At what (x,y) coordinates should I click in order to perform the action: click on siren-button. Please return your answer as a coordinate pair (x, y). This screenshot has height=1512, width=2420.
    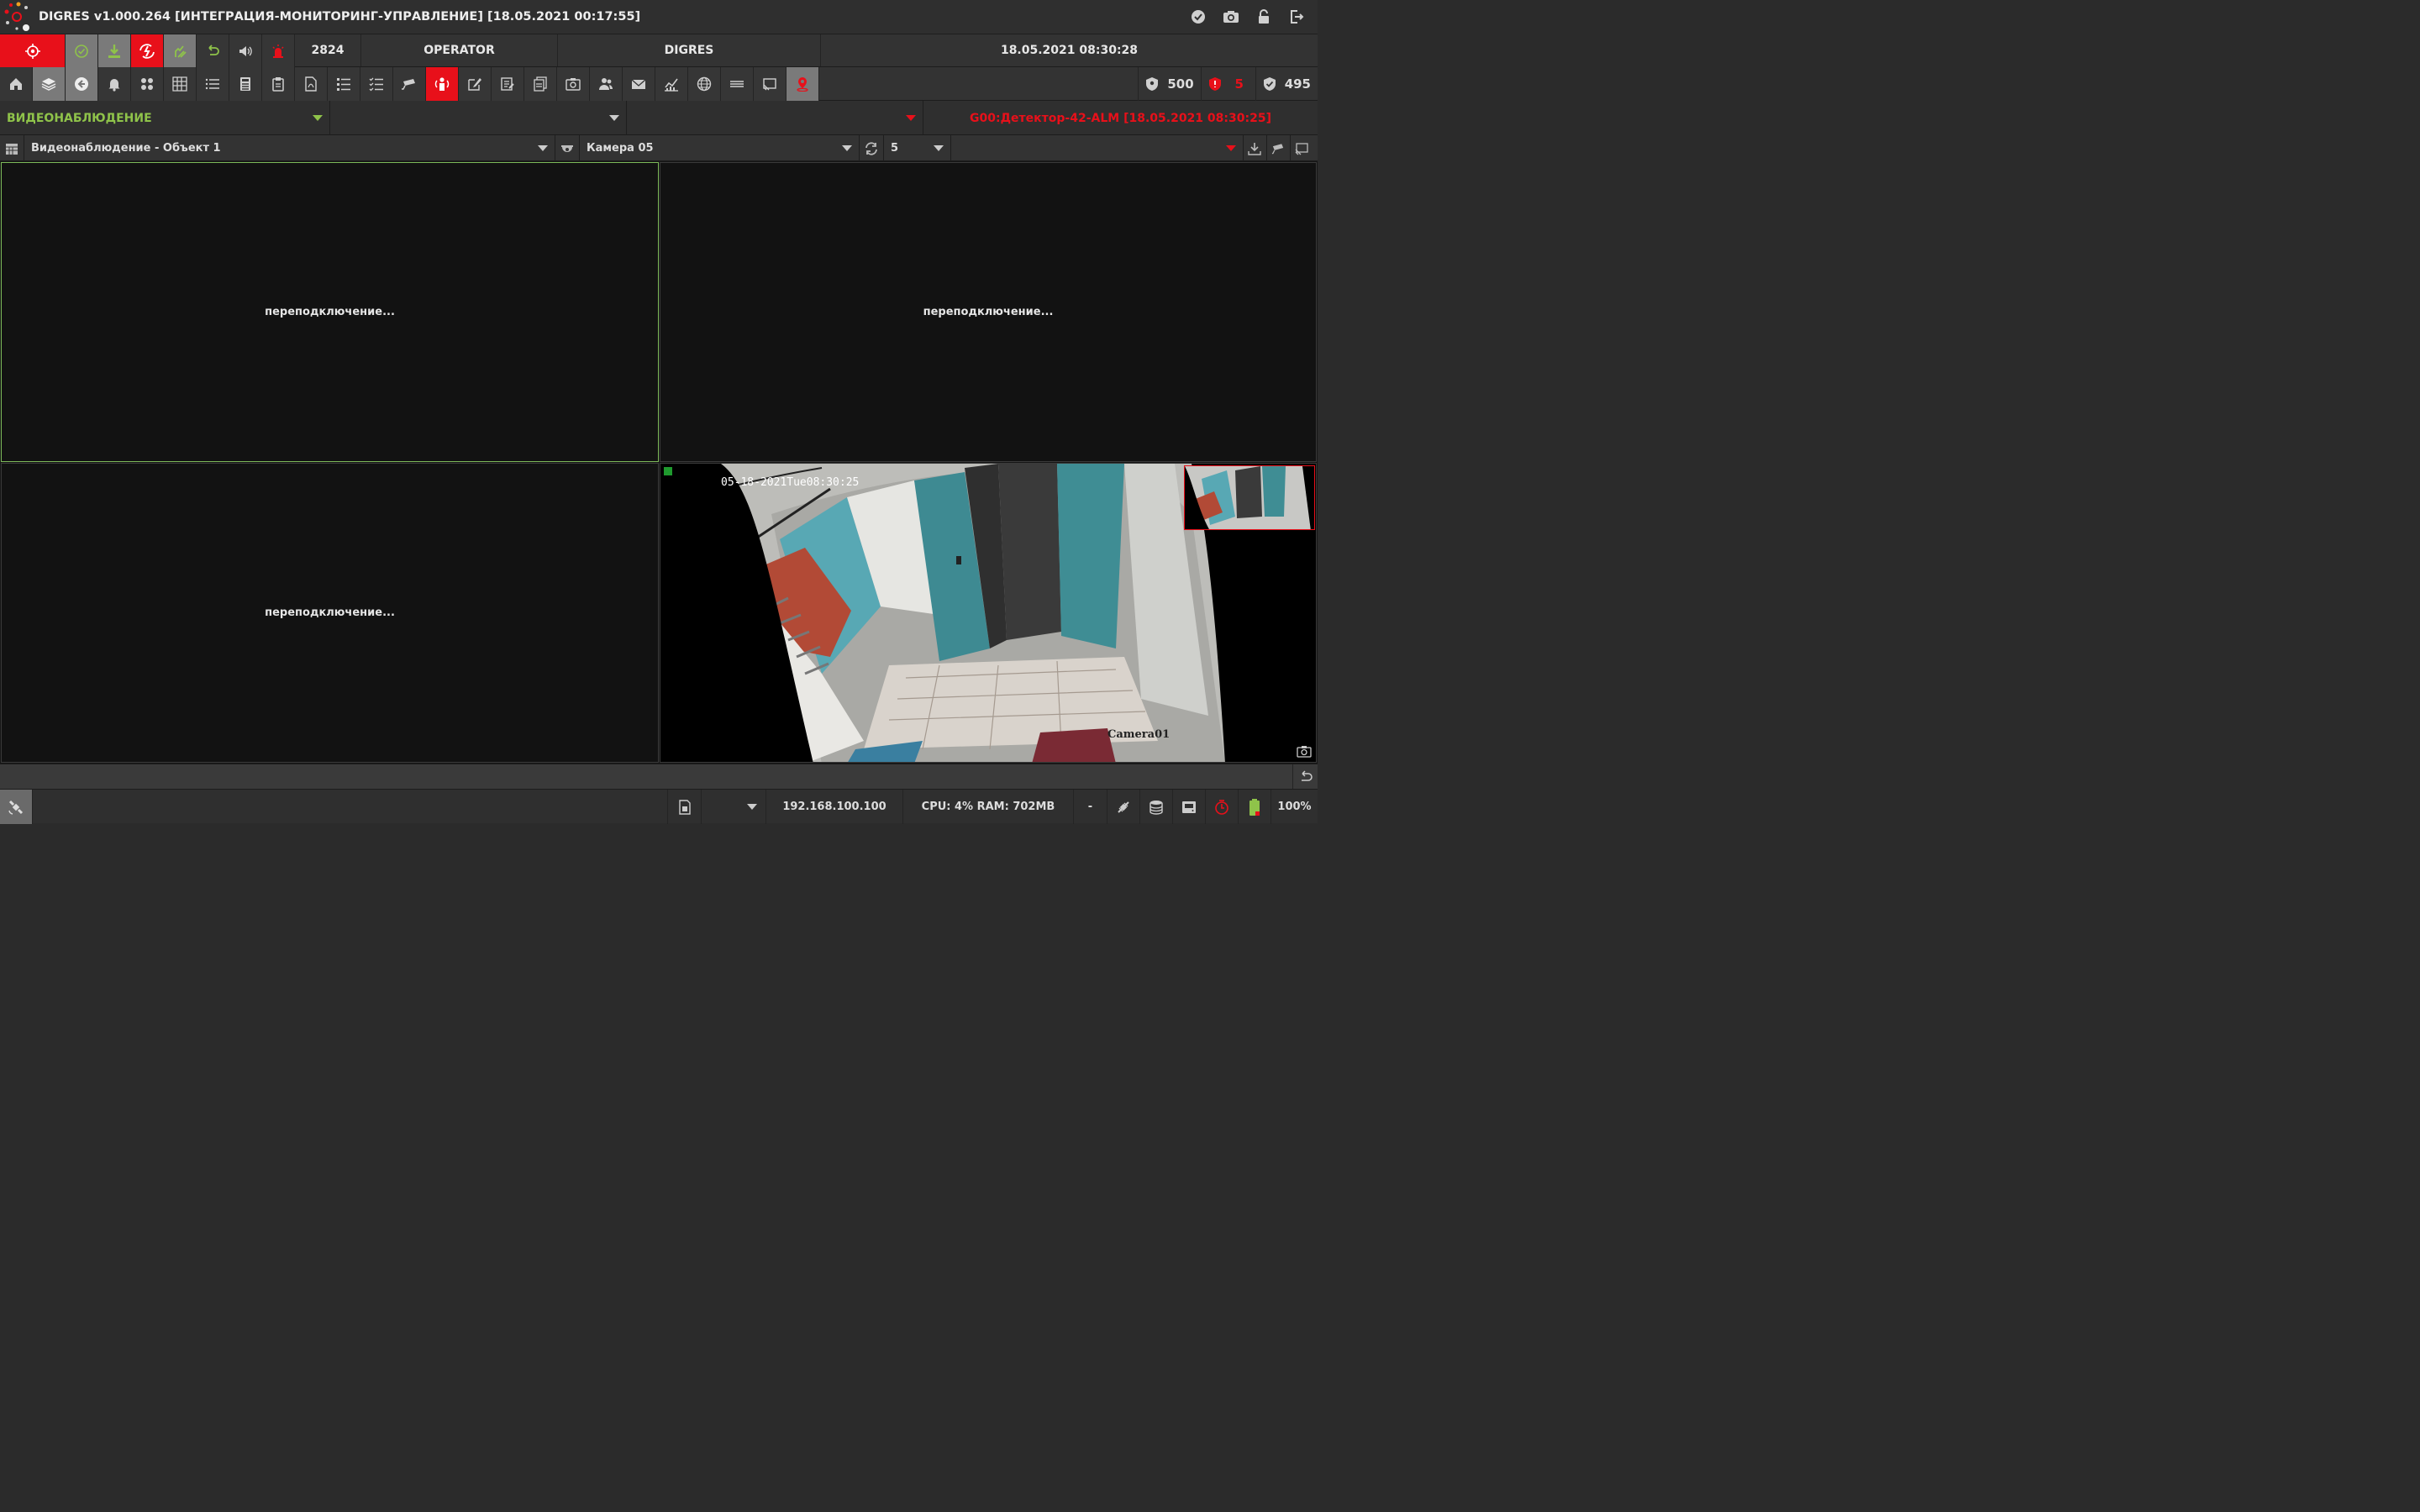
    Looking at the image, I should click on (278, 50).